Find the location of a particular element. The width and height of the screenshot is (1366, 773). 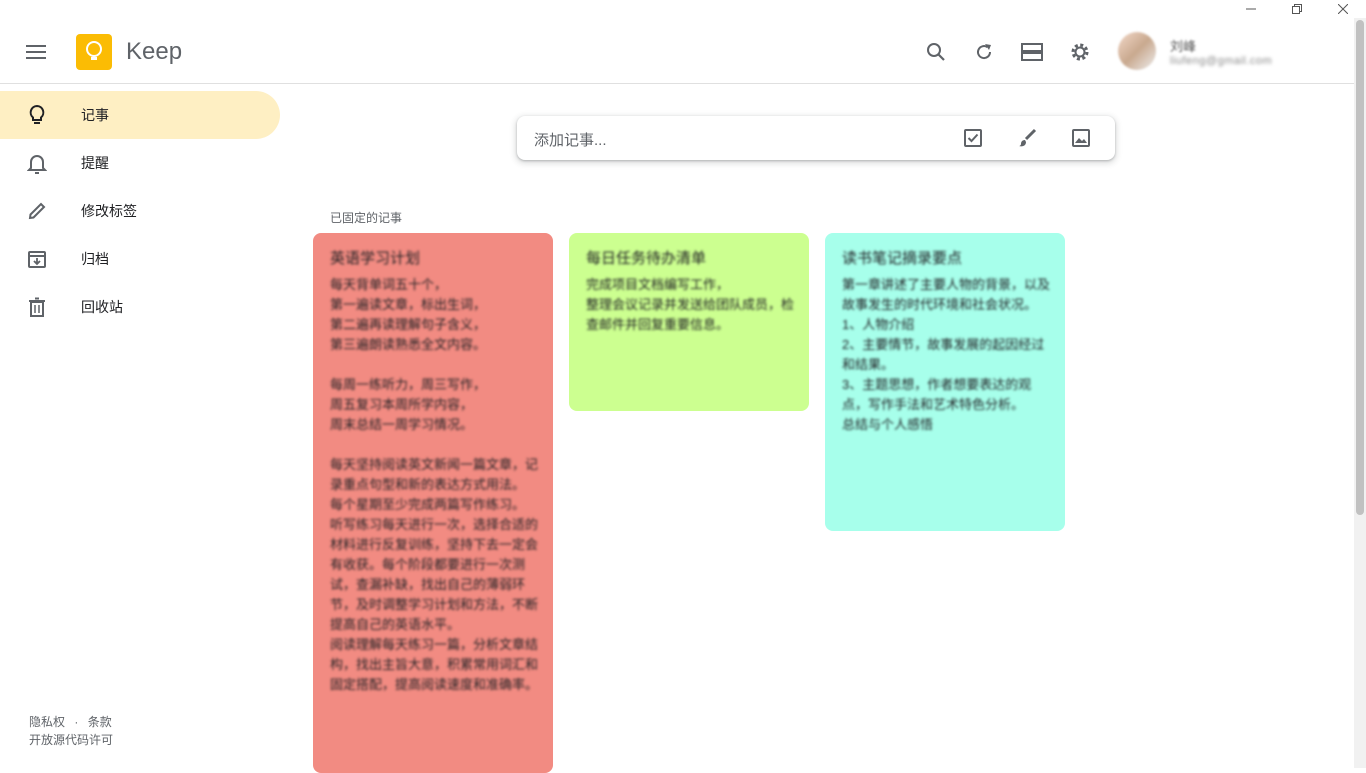

list-view-icon is located at coordinates (1032, 52).